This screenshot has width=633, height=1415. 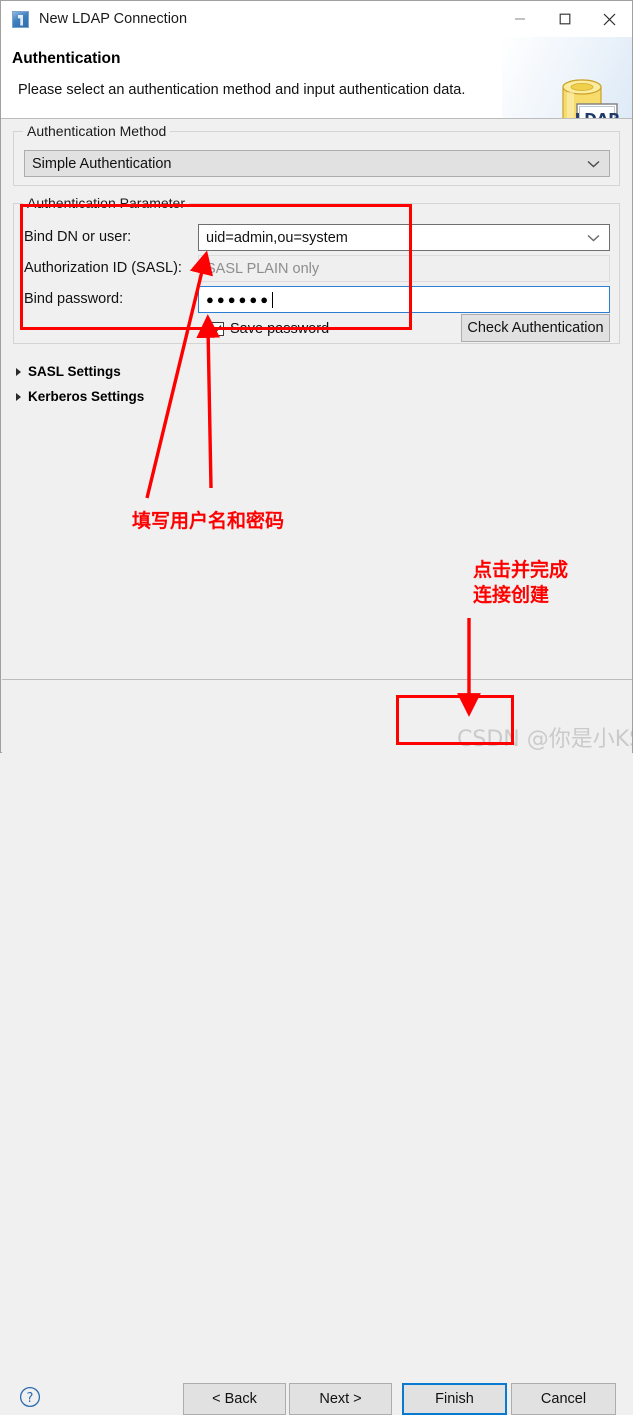 What do you see at coordinates (106, 203) in the screenshot?
I see `authentication-parameter-group-label: Authentication Parameter` at bounding box center [106, 203].